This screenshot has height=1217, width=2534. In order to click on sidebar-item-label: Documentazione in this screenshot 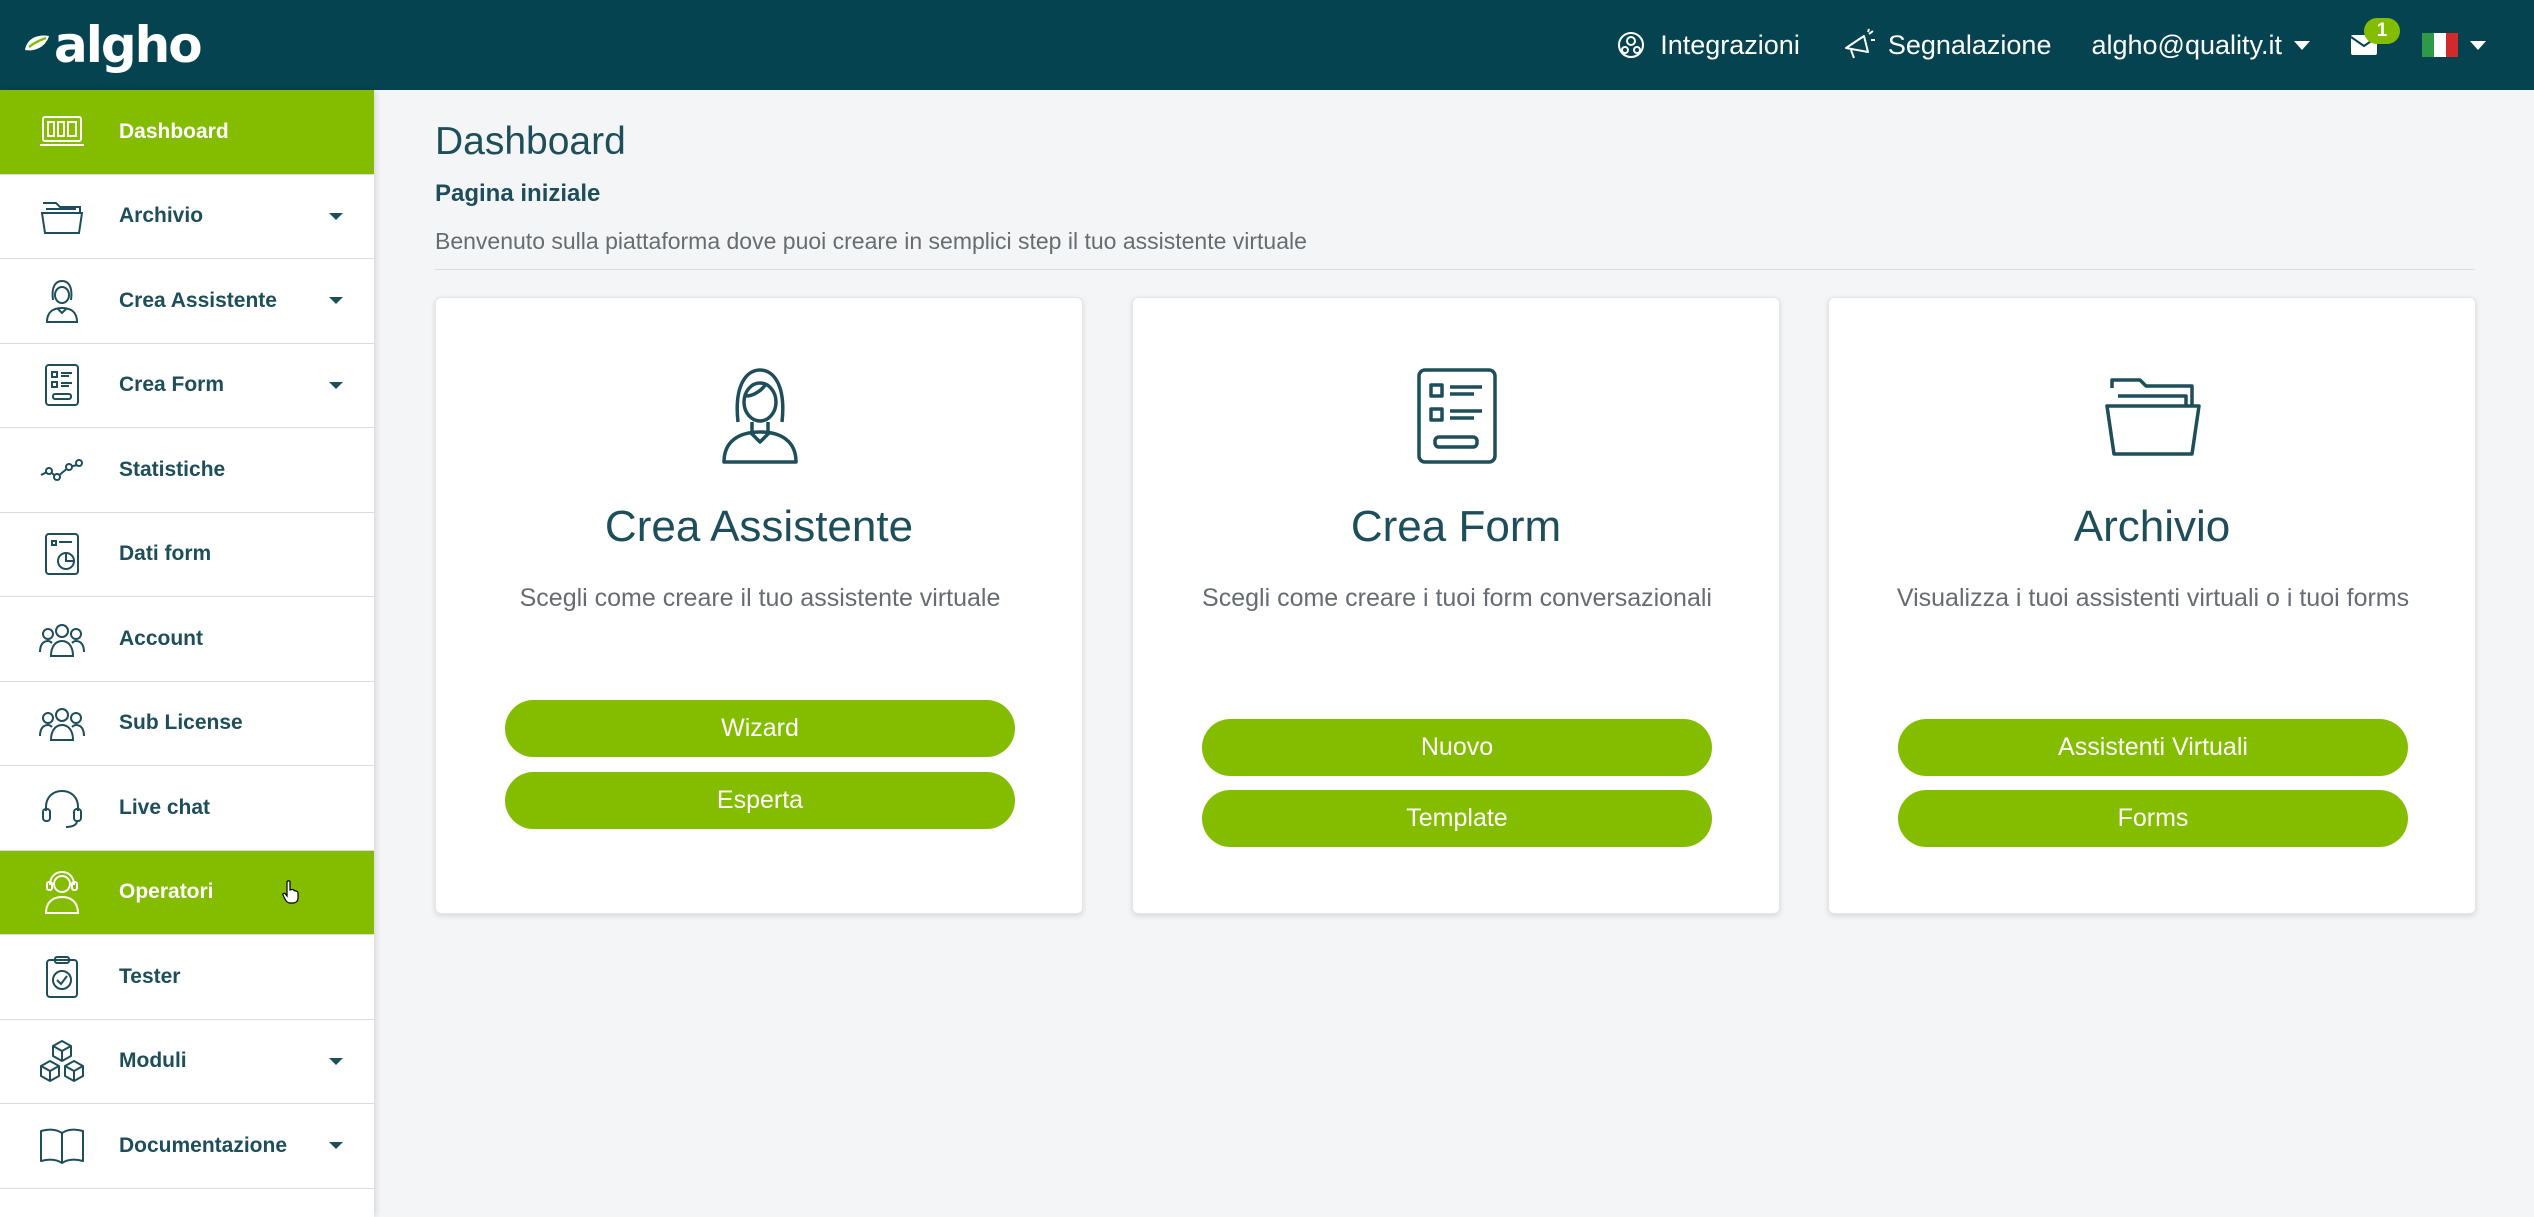, I will do `click(203, 1145)`.